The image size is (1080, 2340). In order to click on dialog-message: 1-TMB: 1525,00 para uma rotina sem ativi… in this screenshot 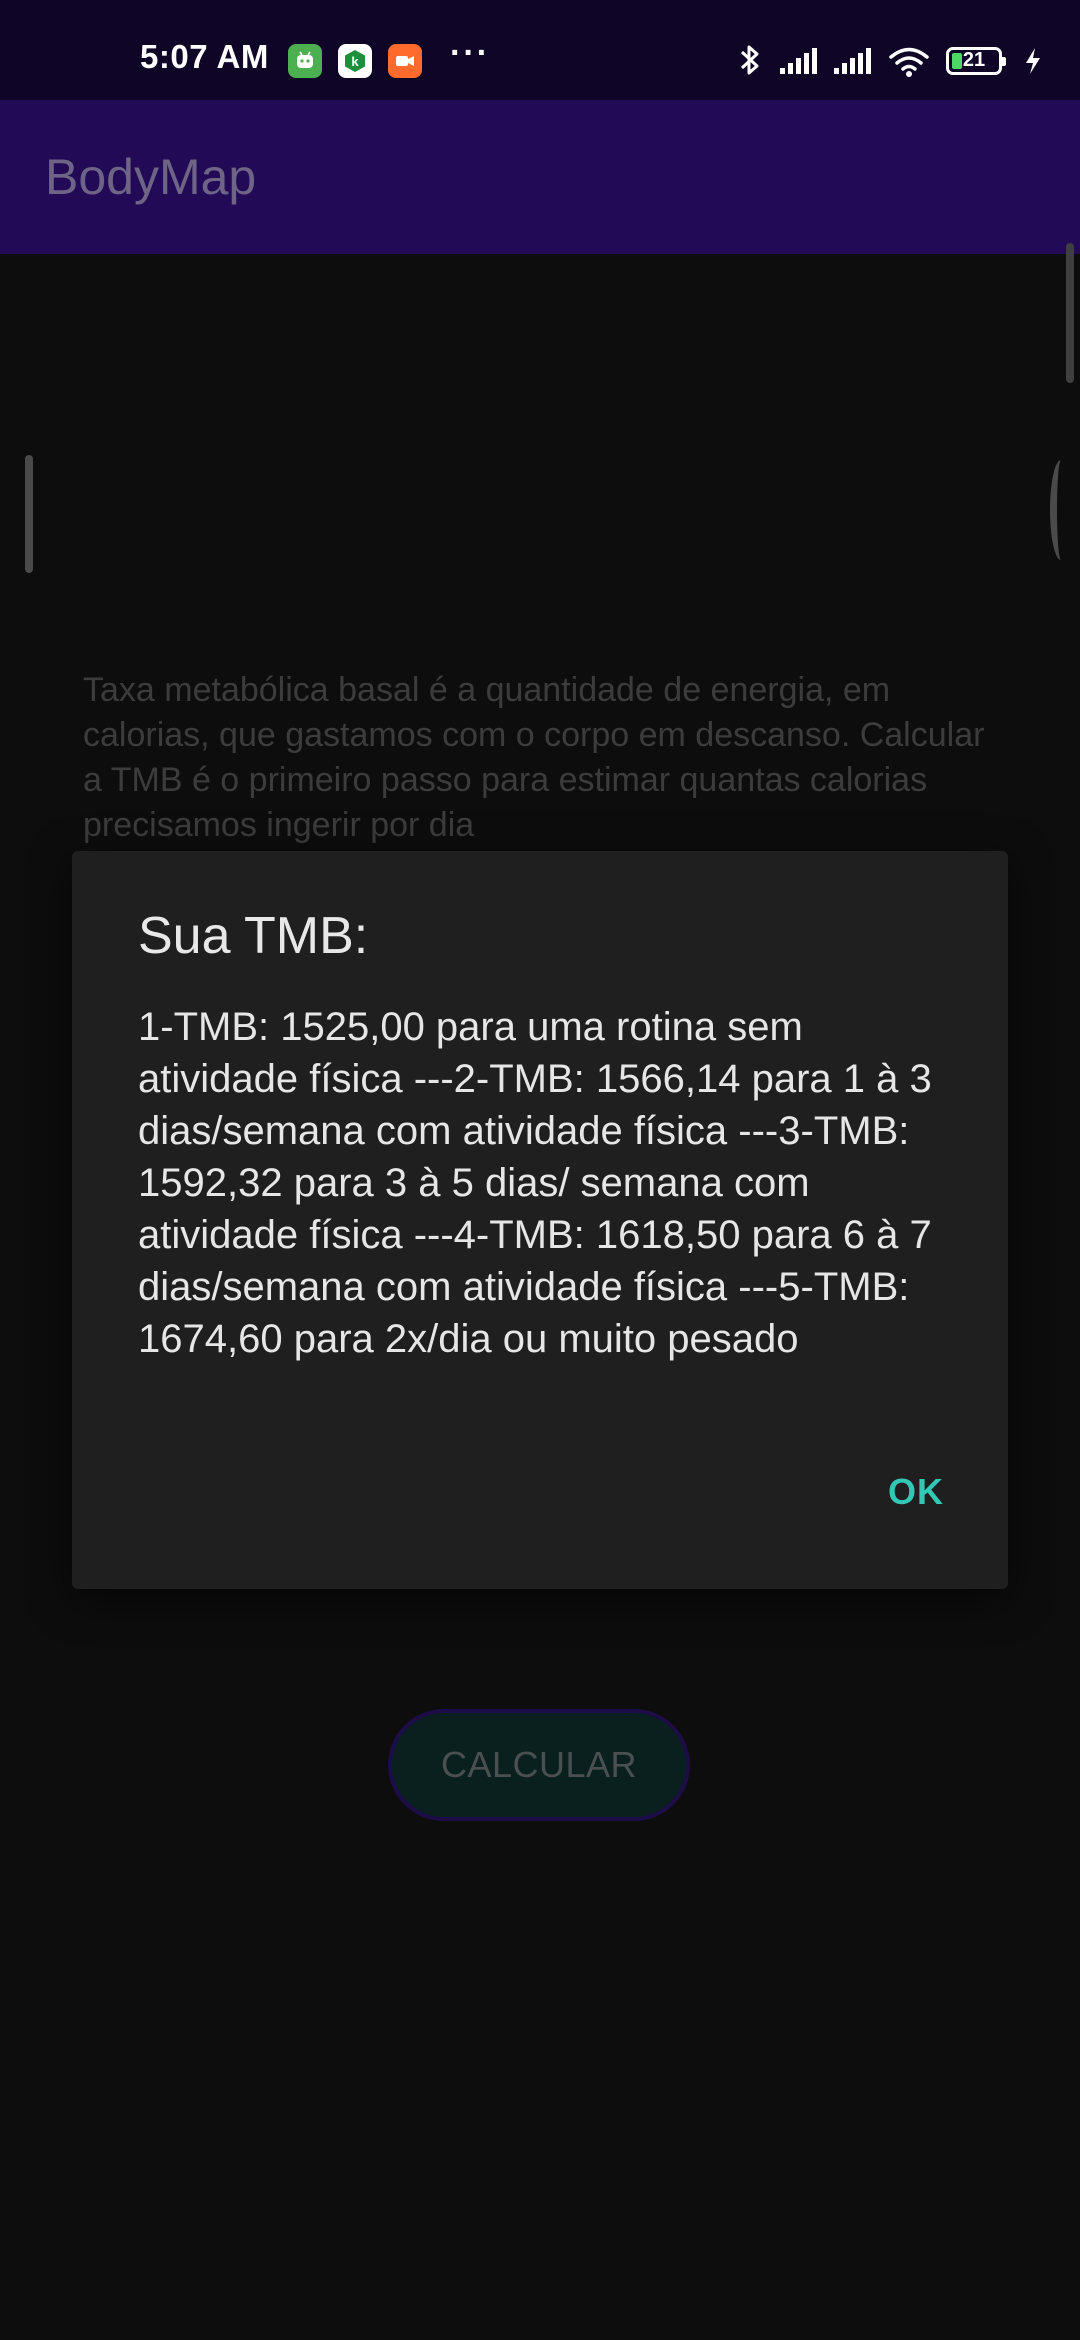, I will do `click(535, 1183)`.